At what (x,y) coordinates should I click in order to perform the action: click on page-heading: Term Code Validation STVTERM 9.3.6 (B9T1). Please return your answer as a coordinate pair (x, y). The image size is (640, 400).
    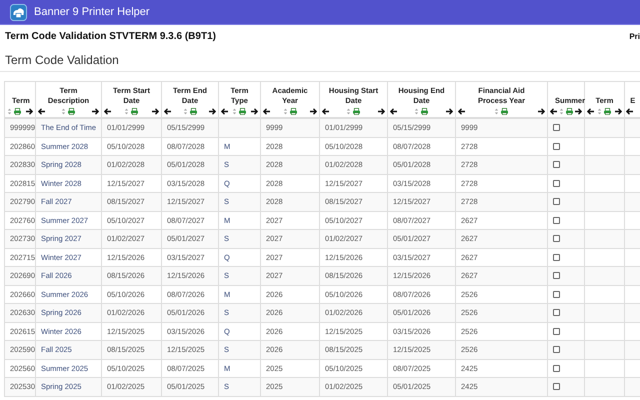
    Looking at the image, I should click on (110, 36).